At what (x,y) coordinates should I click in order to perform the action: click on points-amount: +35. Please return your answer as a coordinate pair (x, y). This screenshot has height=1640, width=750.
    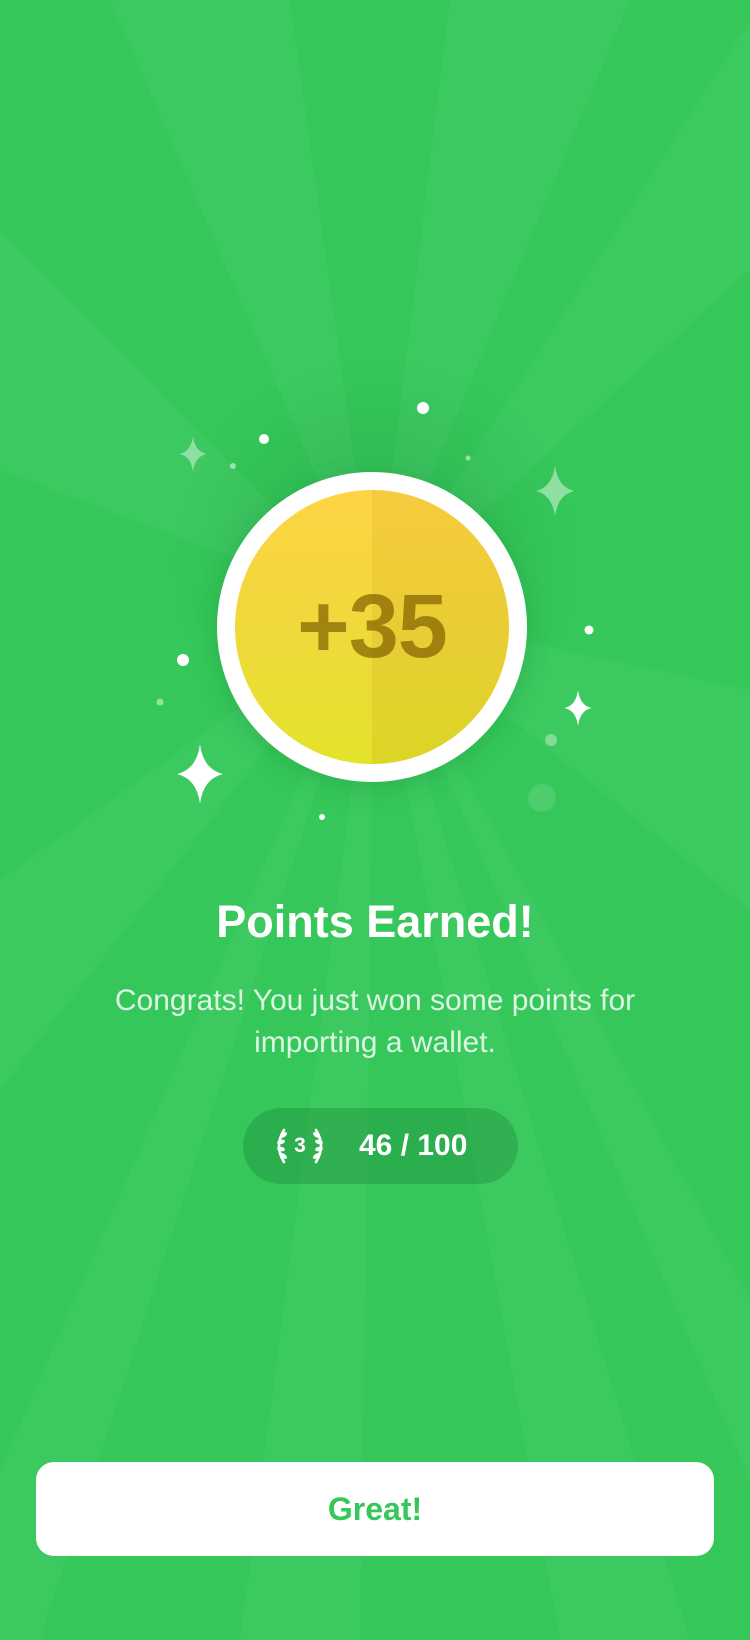
    Looking at the image, I should click on (372, 627).